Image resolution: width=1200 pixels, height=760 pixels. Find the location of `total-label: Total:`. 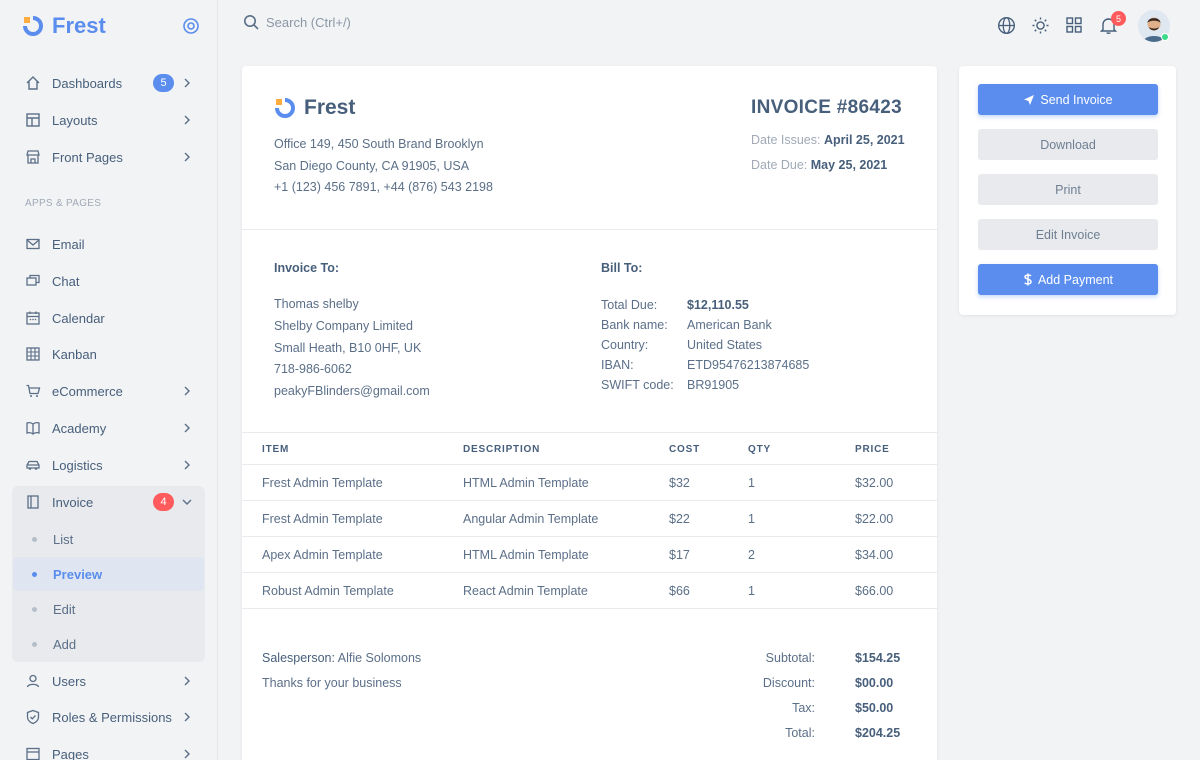

total-label: Total: is located at coordinates (800, 733).